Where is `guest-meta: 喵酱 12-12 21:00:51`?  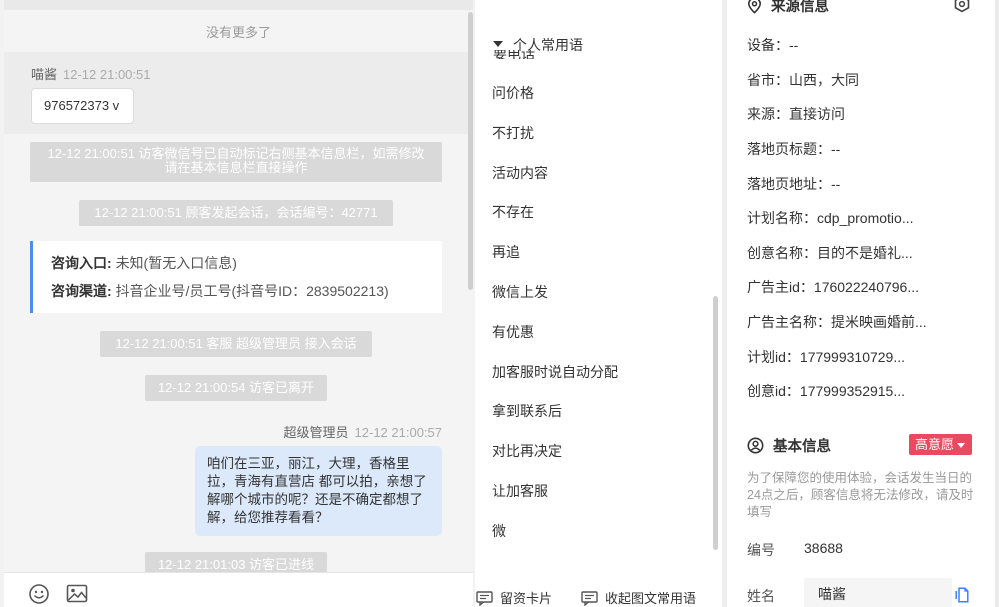 guest-meta: 喵酱 12-12 21:00:51 is located at coordinates (90, 73).